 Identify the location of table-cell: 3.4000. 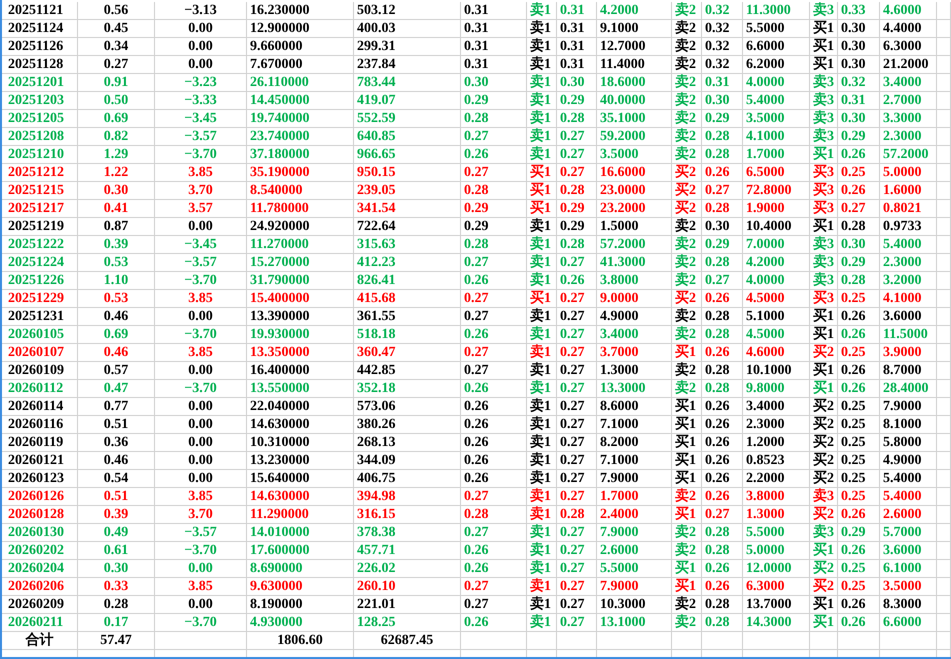
(908, 83).